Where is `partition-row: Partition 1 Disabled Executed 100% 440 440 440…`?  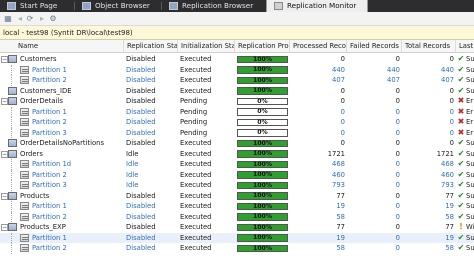 partition-row: Partition 1 Disabled Executed 100% 440 440 440… is located at coordinates (237, 69).